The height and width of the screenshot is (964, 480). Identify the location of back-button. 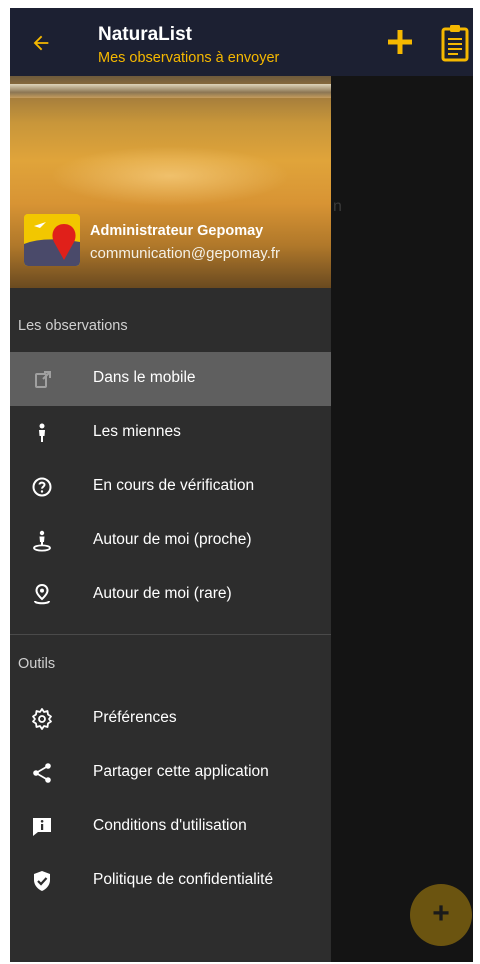
(41, 43).